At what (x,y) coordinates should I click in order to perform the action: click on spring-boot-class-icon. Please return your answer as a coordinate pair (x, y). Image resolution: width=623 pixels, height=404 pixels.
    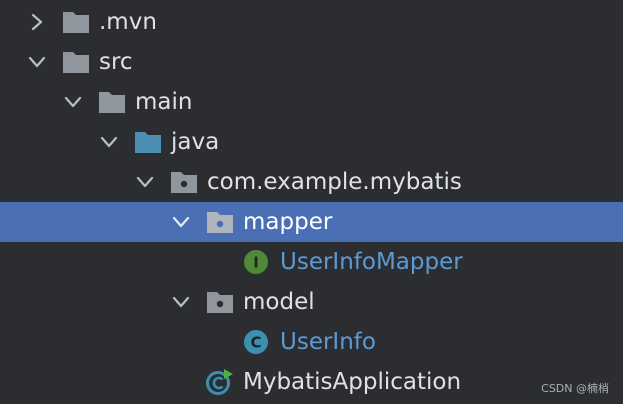
    Looking at the image, I should click on (219, 382).